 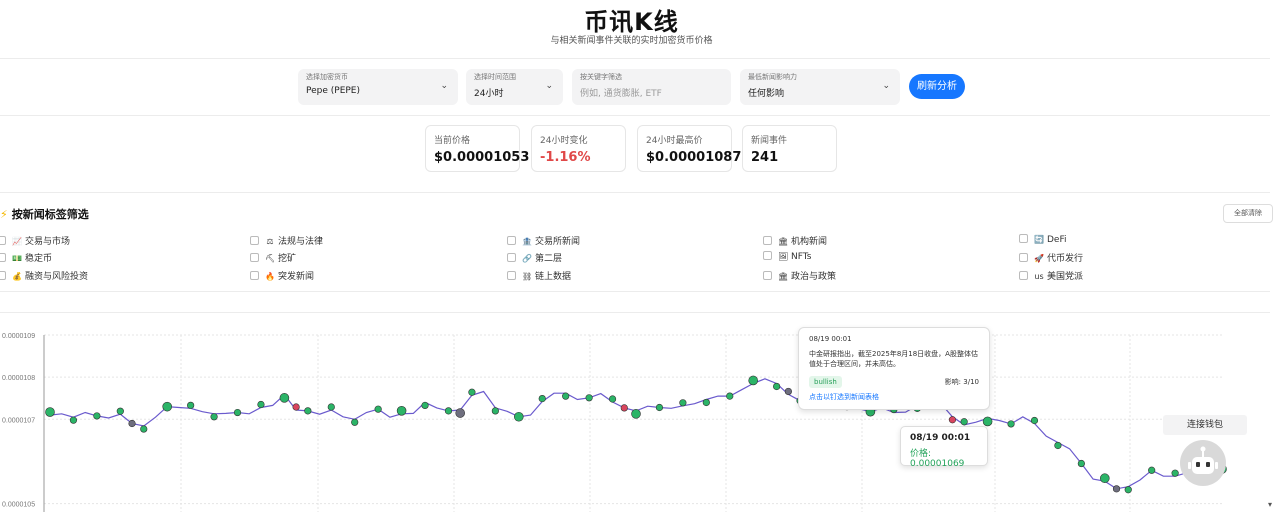 What do you see at coordinates (651, 87) in the screenshot?
I see `keyword-input: 按关键字筛选 例如, 通货膨胀, ETF` at bounding box center [651, 87].